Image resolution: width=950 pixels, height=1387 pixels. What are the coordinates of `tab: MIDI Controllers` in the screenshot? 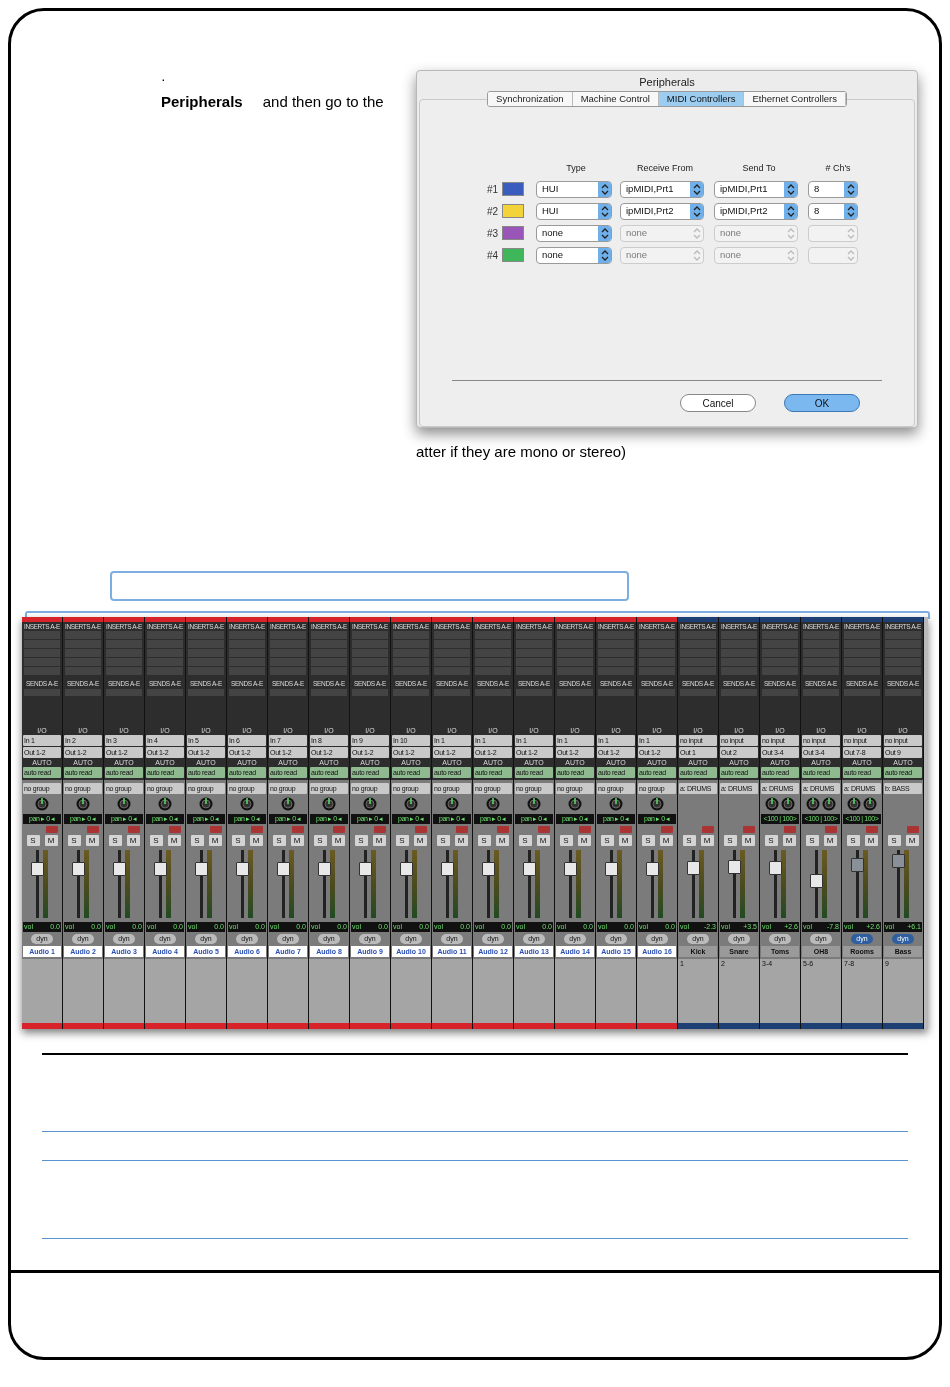 It's located at (701, 99).